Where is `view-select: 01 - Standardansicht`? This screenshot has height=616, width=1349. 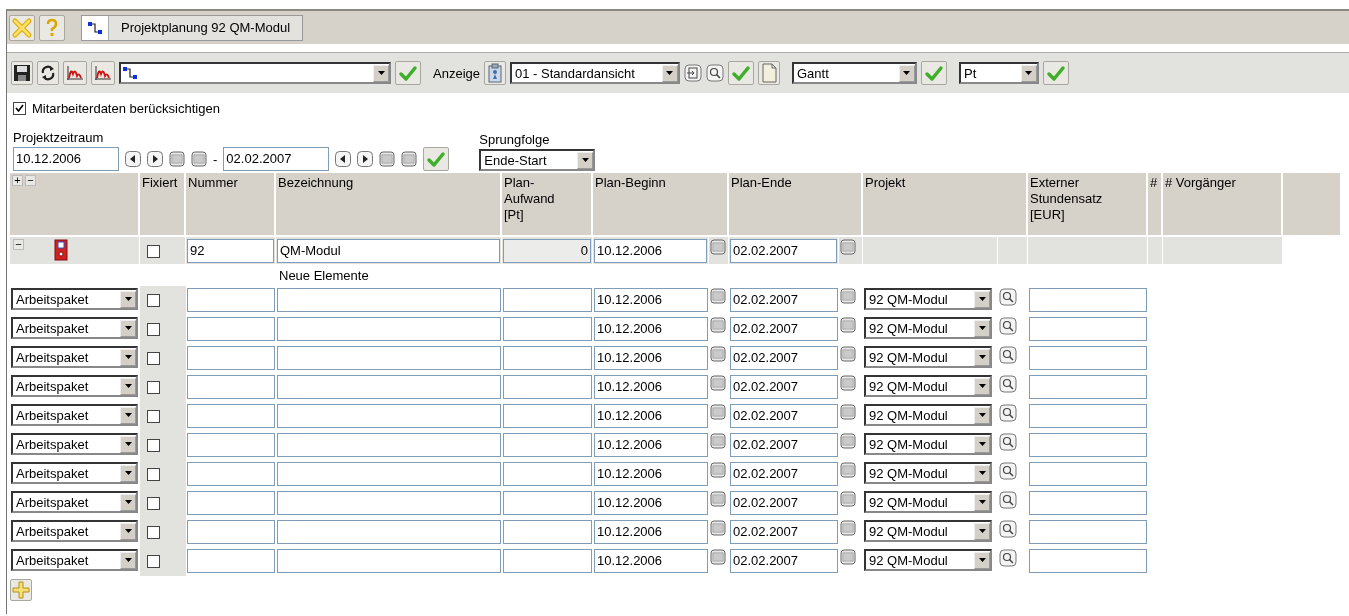
view-select: 01 - Standardansicht is located at coordinates (595, 73).